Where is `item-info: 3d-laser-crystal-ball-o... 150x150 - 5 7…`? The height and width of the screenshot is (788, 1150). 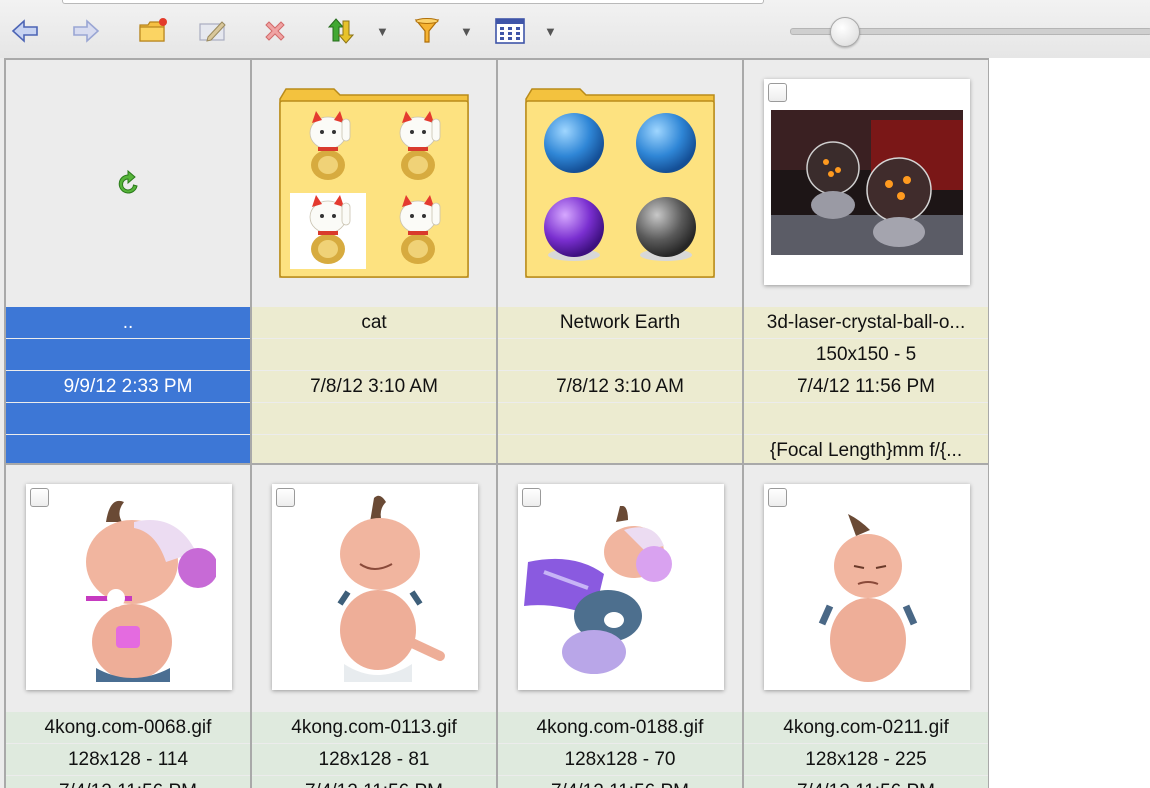 item-info: 3d-laser-crystal-ball-o... 150x150 - 5 7… is located at coordinates (866, 385).